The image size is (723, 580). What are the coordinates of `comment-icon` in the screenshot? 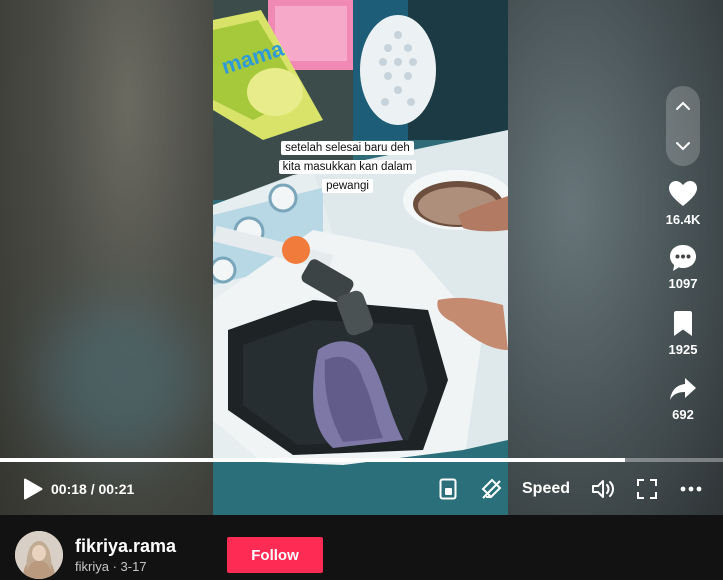 It's located at (683, 258).